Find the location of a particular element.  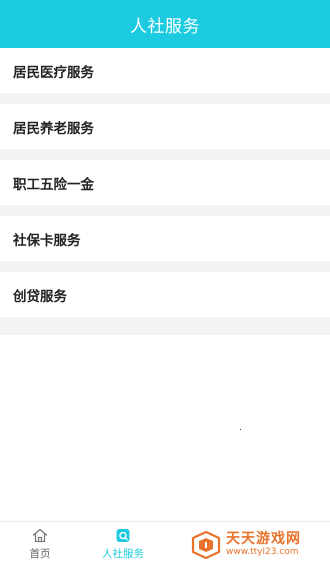

social-service-icon is located at coordinates (123, 535).